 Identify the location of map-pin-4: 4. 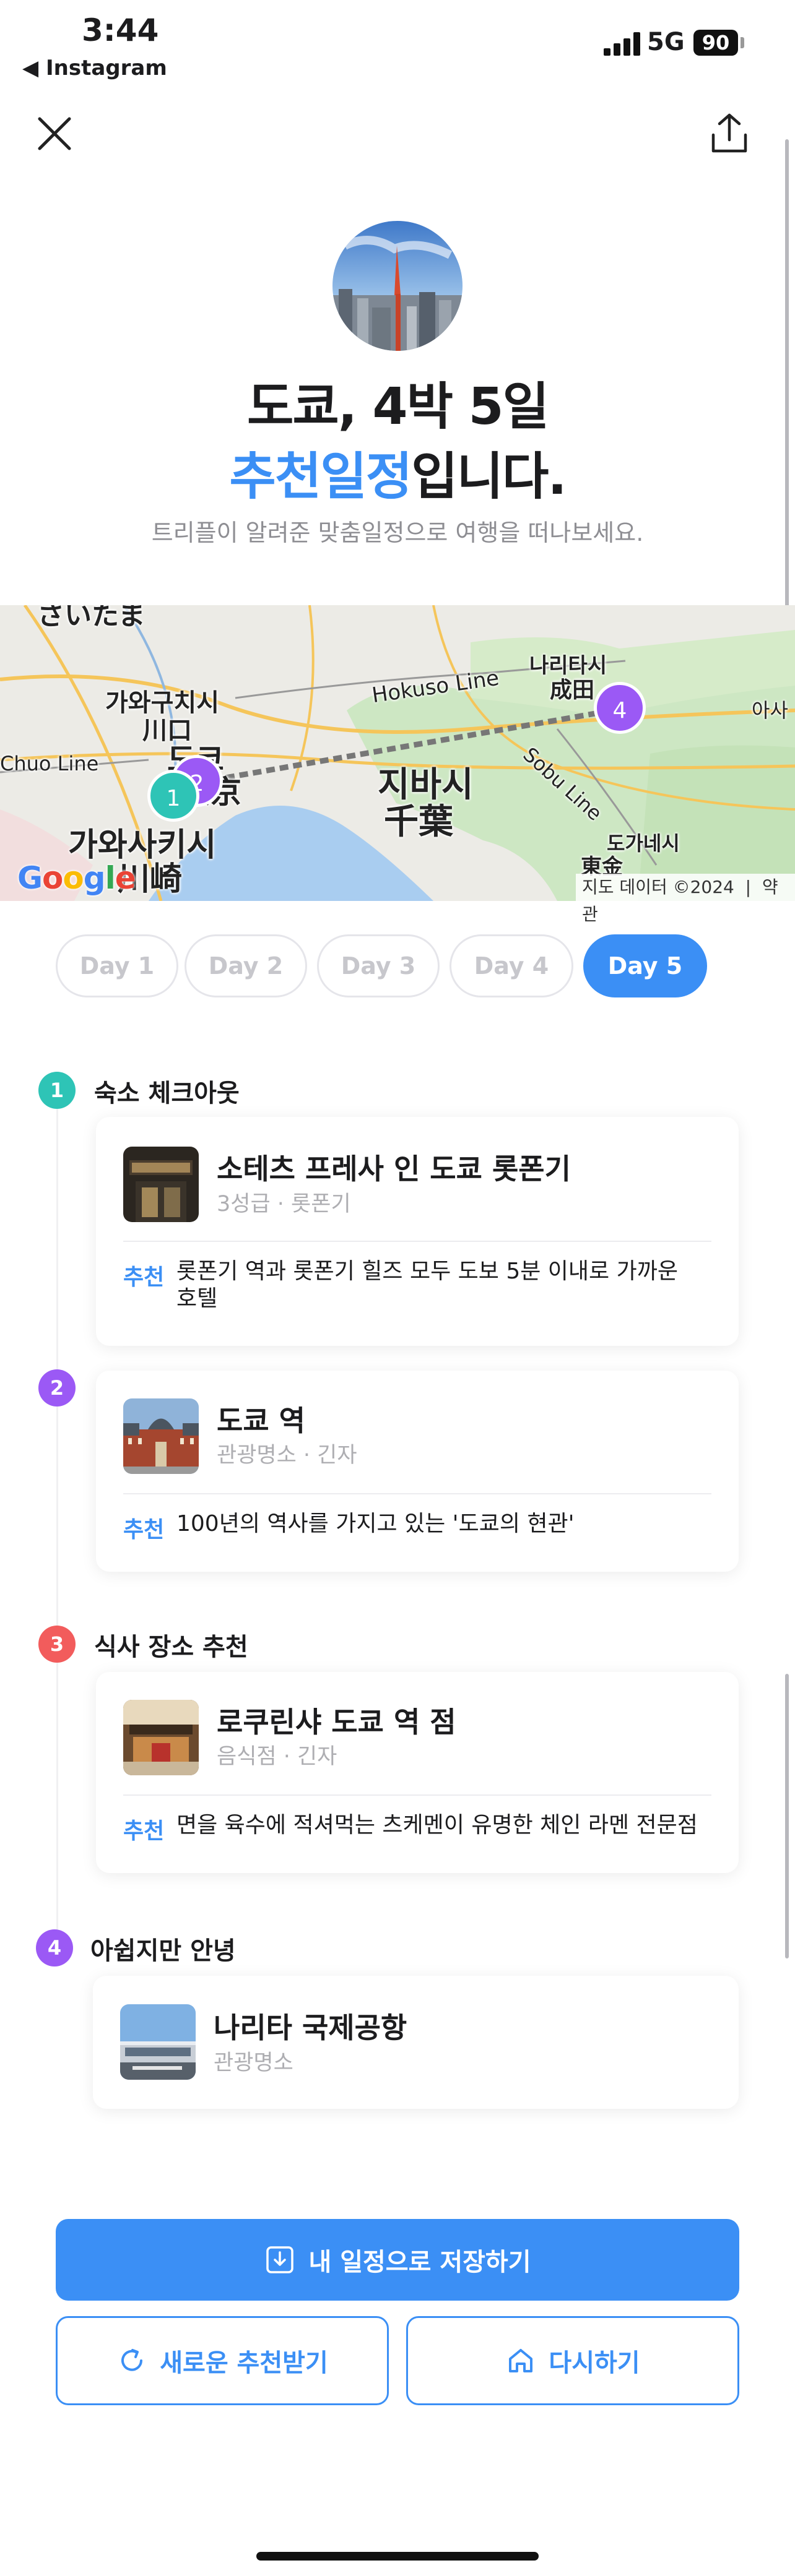
(620, 708).